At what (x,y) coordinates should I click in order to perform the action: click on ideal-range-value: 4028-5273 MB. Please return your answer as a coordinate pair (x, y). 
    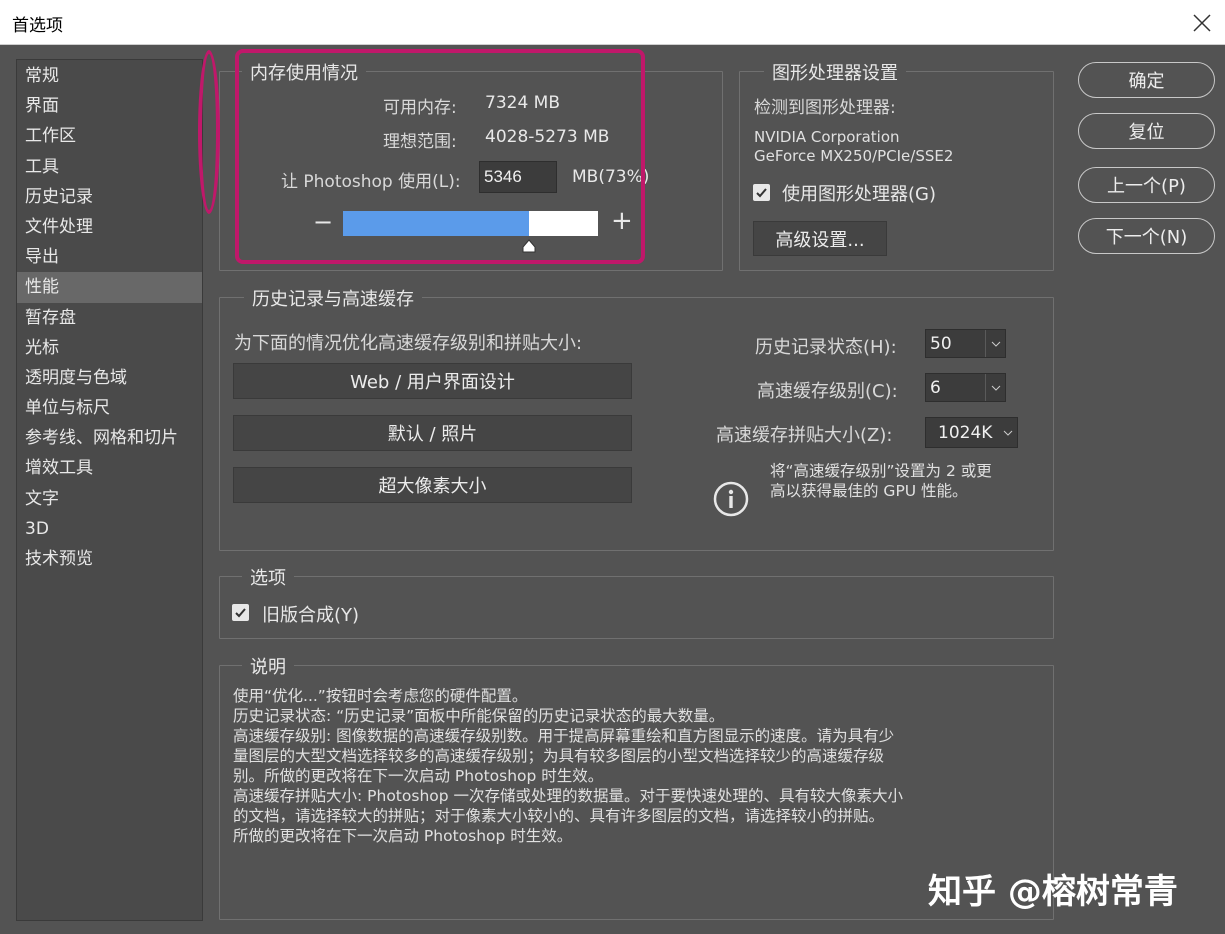
    Looking at the image, I should click on (547, 137).